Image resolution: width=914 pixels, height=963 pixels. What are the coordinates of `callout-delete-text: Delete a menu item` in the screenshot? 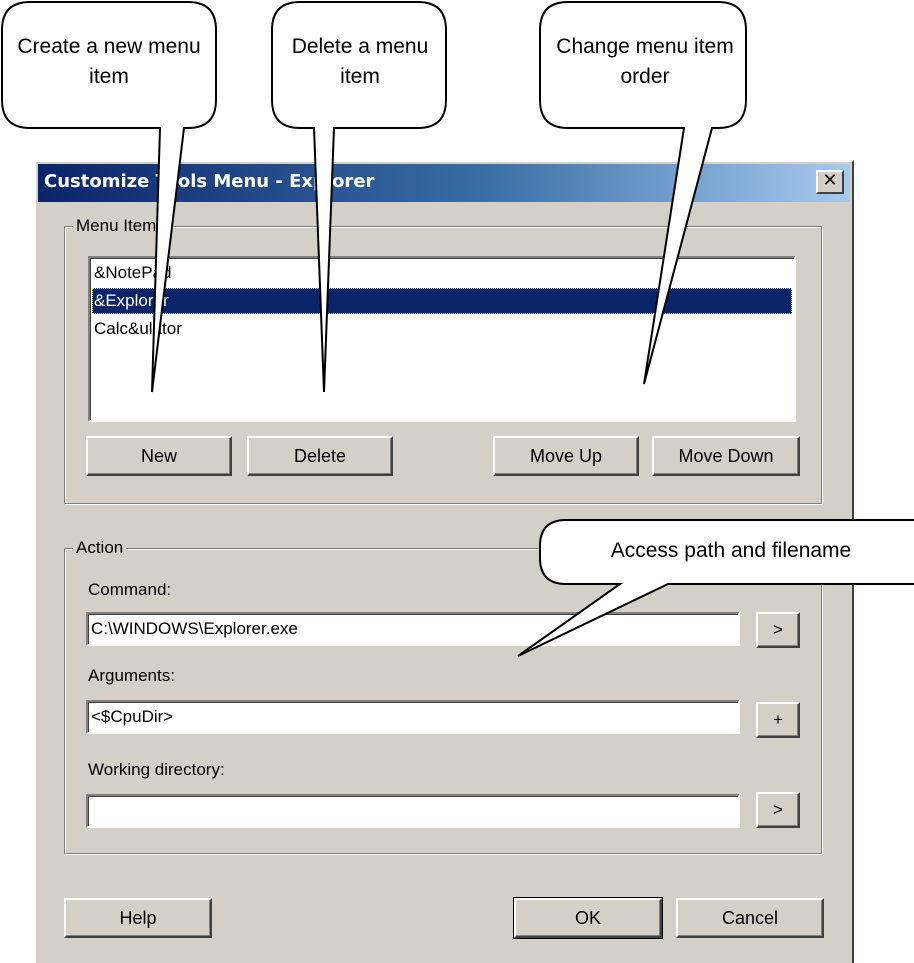 It's located at (360, 61).